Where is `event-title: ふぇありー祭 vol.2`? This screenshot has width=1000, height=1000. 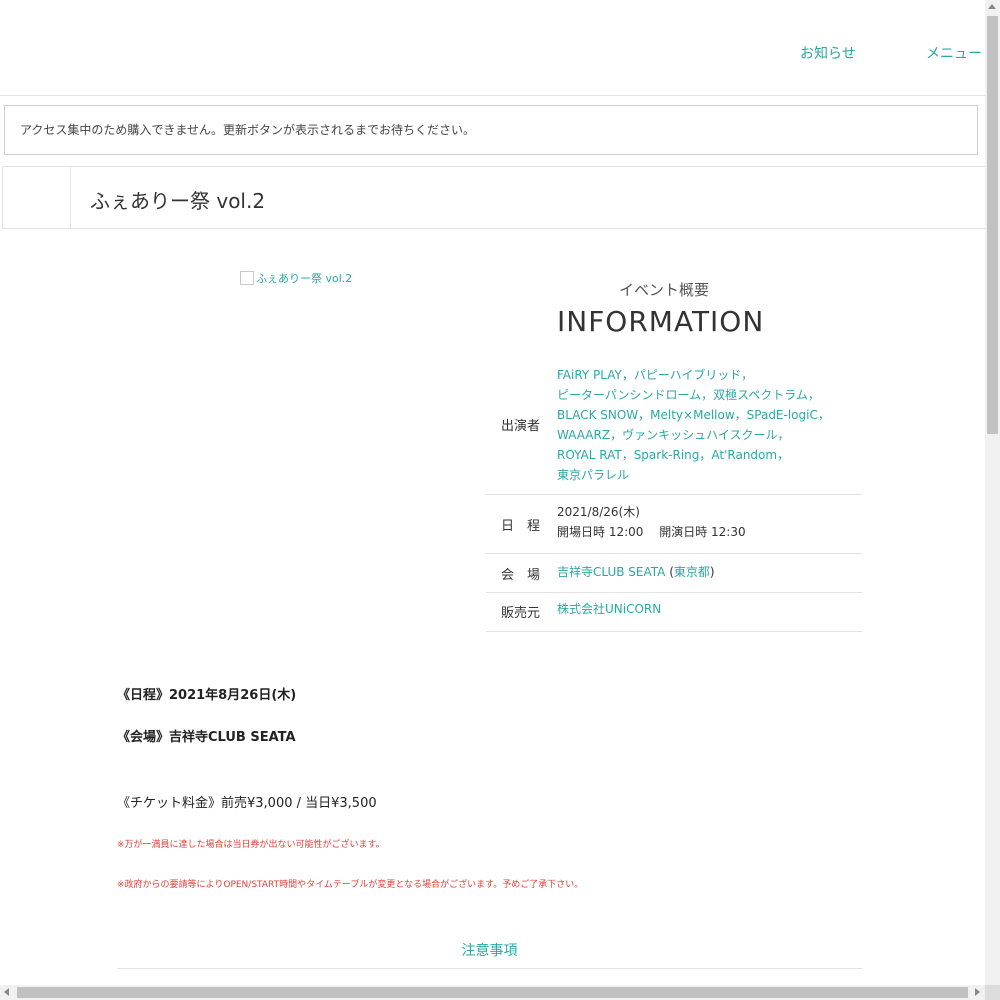 event-title: ふぇありー祭 vol.2 is located at coordinates (178, 201).